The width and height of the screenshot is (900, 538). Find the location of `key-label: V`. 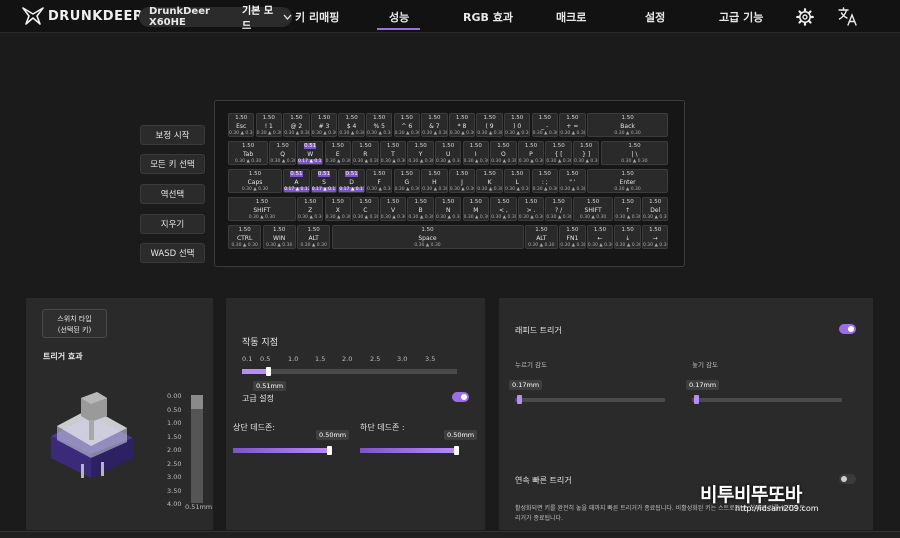

key-label: V is located at coordinates (393, 210).